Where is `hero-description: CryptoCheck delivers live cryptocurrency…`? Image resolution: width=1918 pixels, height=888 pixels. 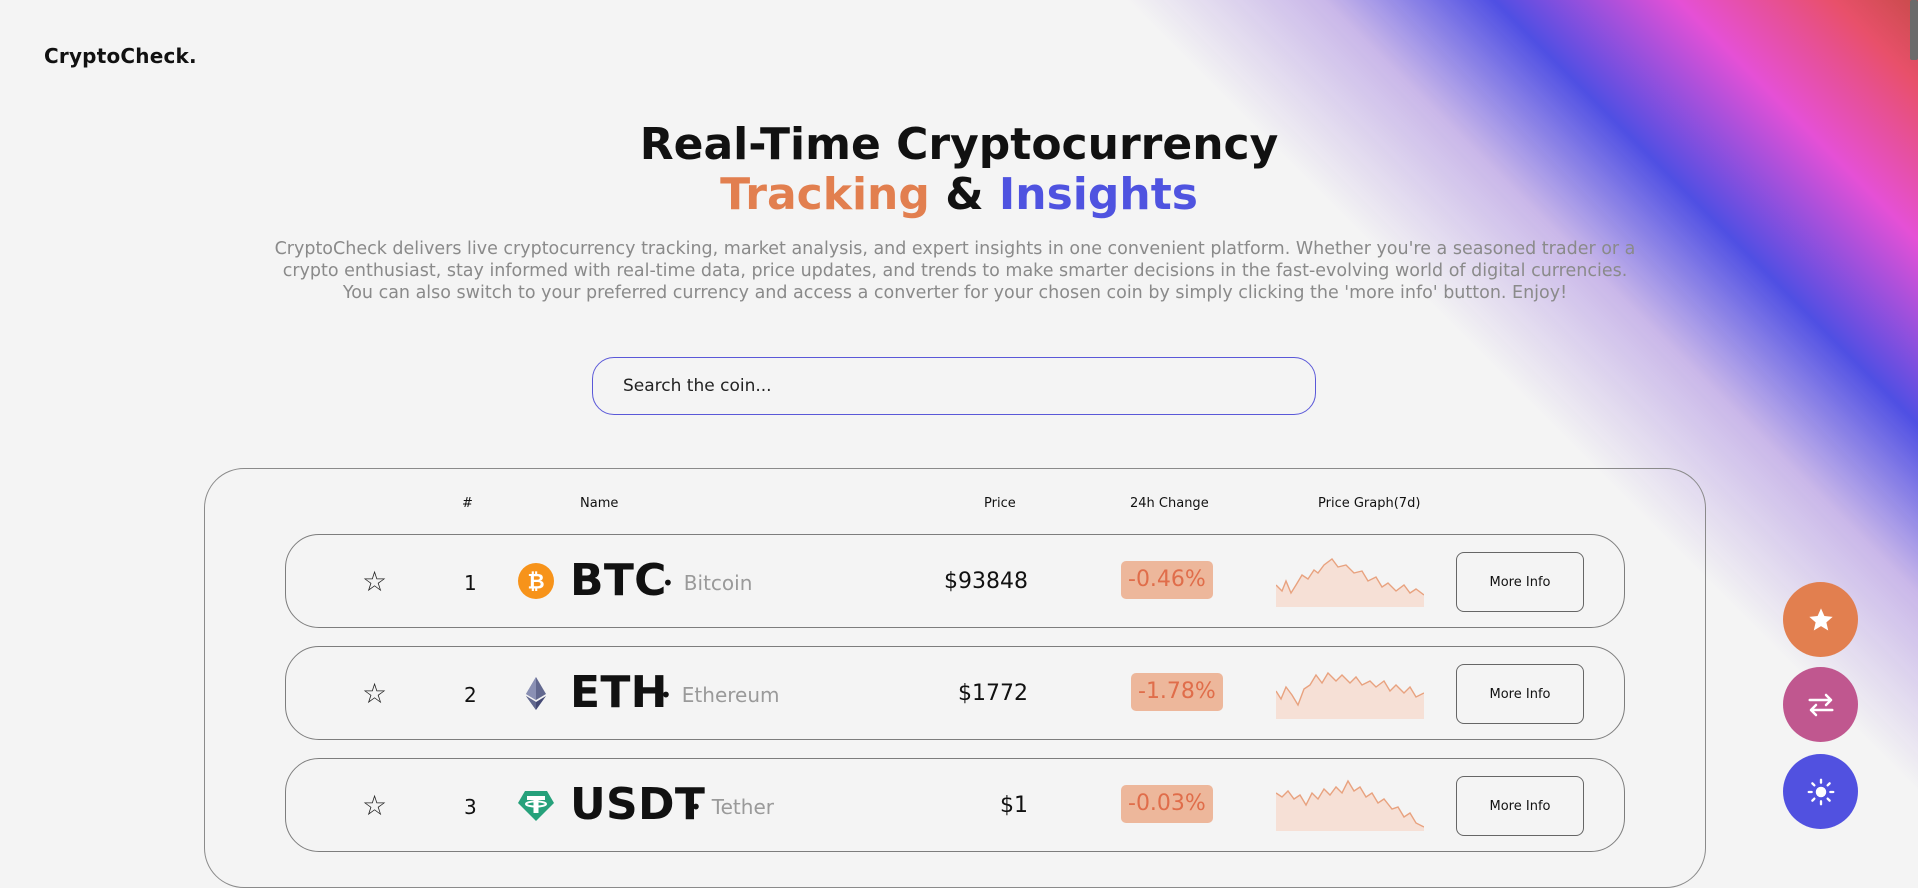 hero-description: CryptoCheck delivers live cryptocurrency… is located at coordinates (955, 271).